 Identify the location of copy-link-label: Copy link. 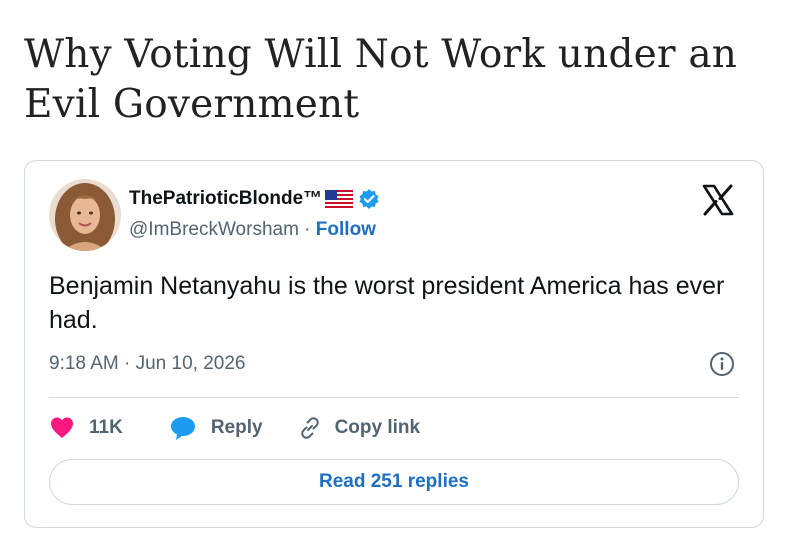
(377, 427).